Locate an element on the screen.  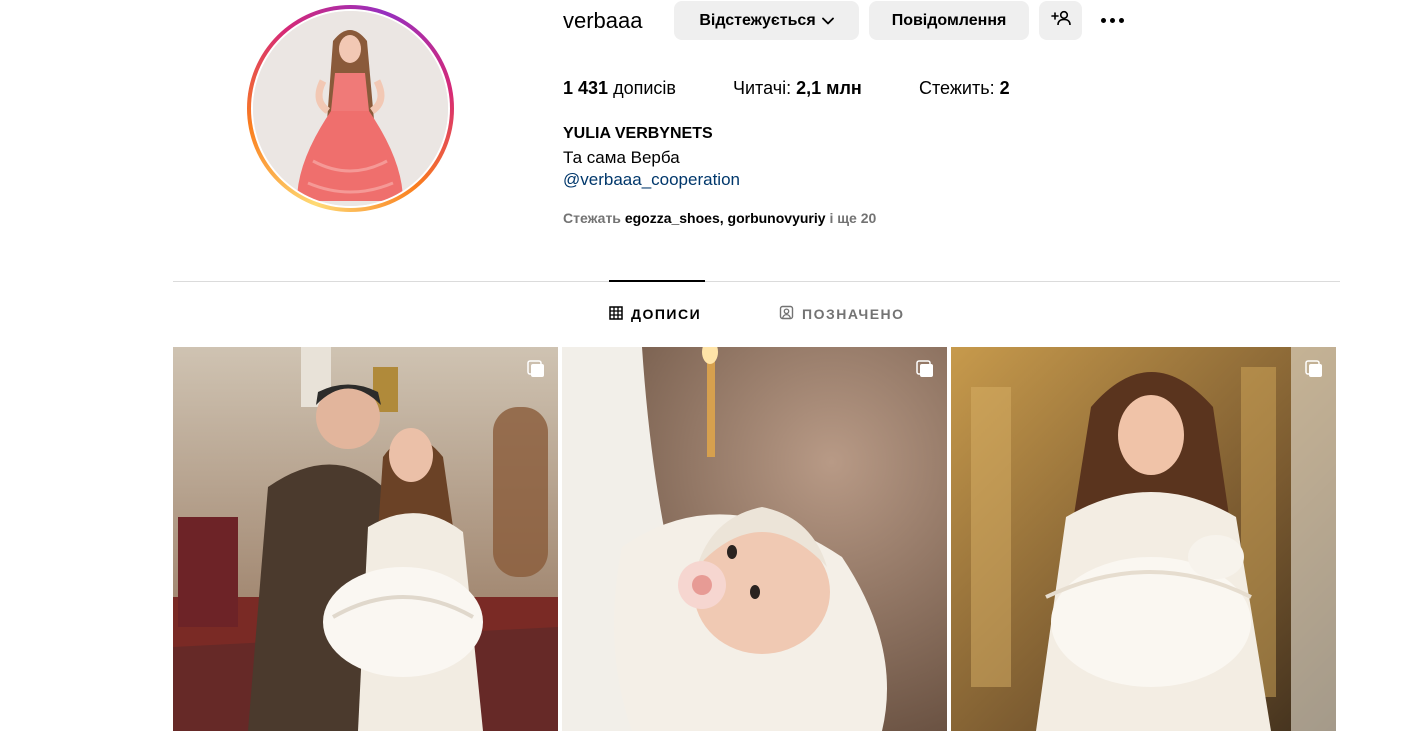
more-options-icon is located at coordinates (1112, 20).